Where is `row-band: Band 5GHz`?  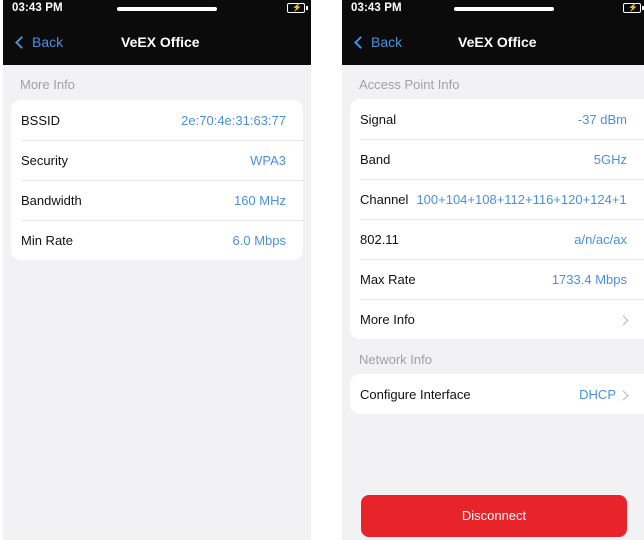
row-band: Band 5GHz is located at coordinates (497, 159).